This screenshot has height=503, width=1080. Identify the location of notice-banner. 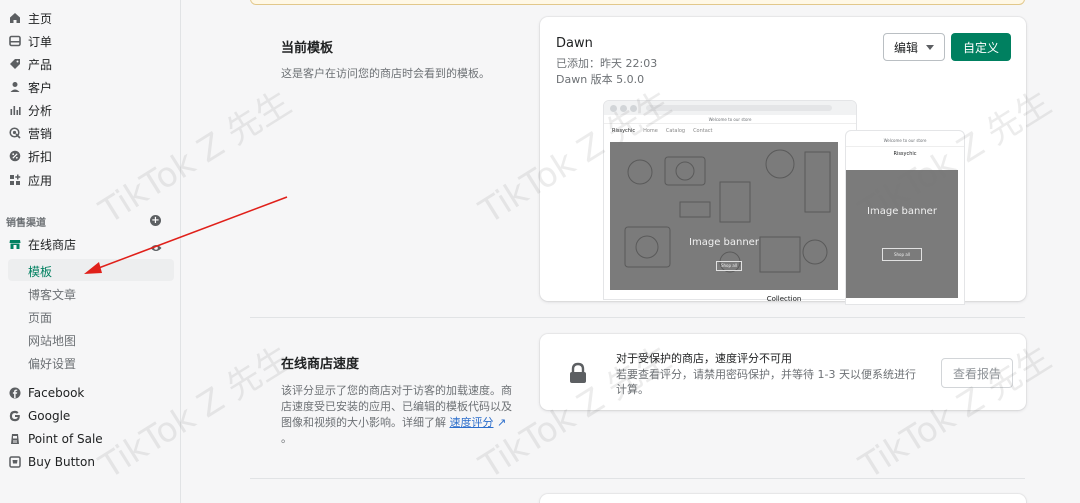
(637, 2).